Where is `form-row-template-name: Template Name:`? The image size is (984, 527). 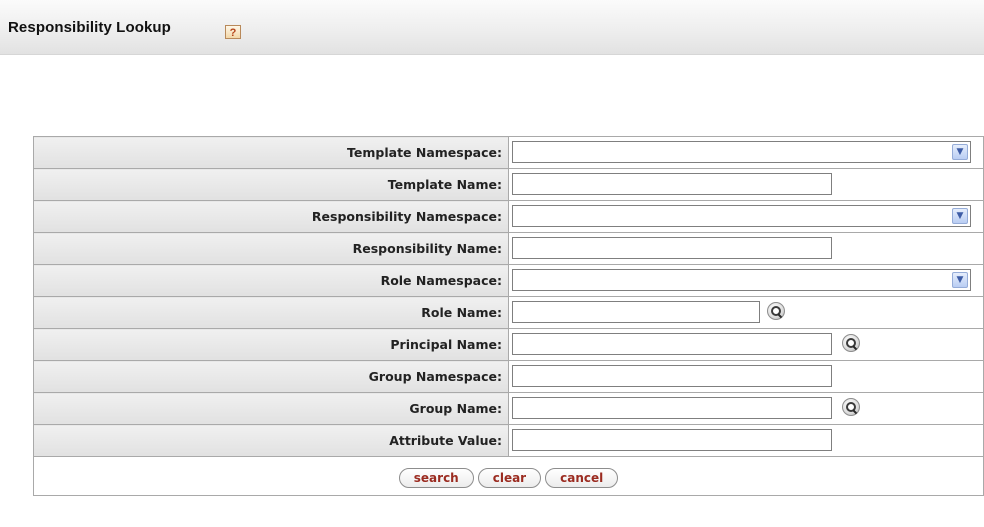
form-row-template-name: Template Name: is located at coordinates (508, 184).